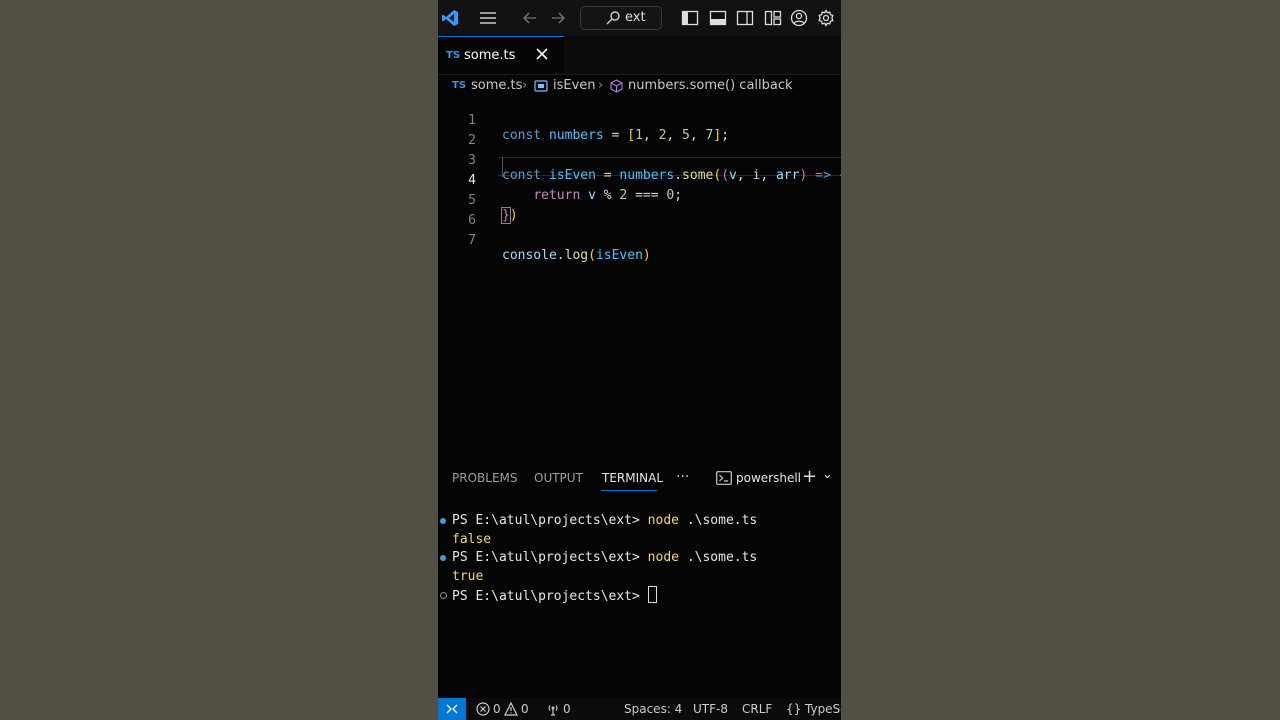  What do you see at coordinates (621, 18) in the screenshot?
I see `command-center-search: ext` at bounding box center [621, 18].